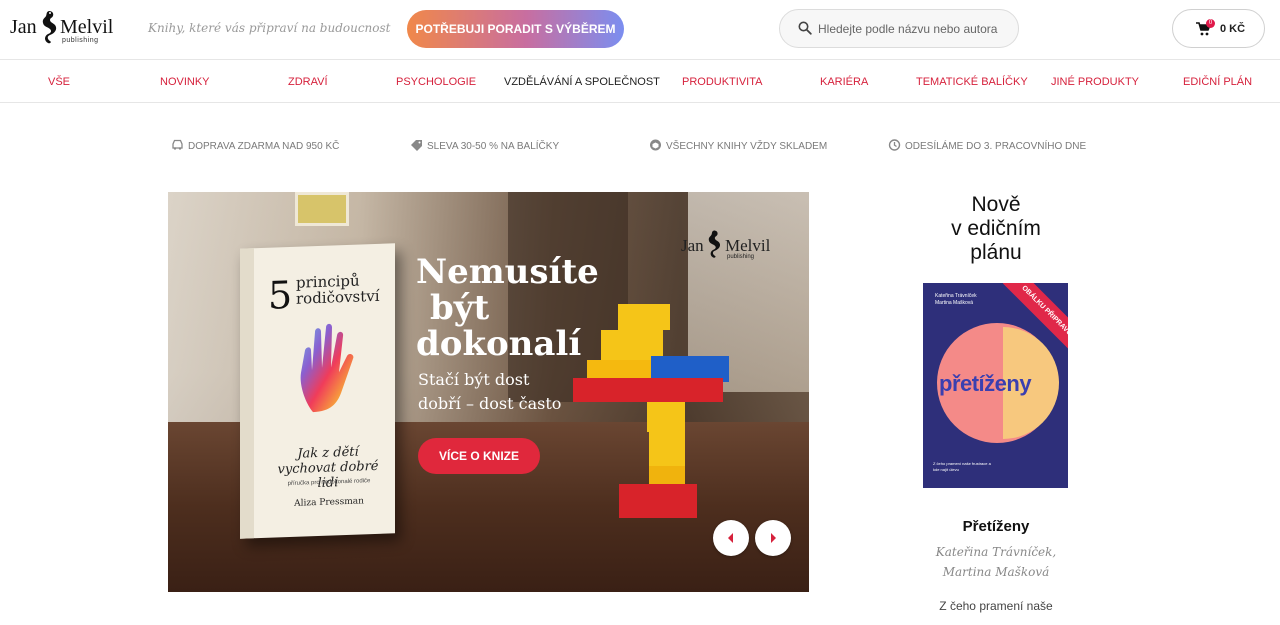 The image size is (1280, 625). Describe the element at coordinates (436, 82) in the screenshot. I see `nav-item-psychologie: PSYCHOLOGIE` at that location.